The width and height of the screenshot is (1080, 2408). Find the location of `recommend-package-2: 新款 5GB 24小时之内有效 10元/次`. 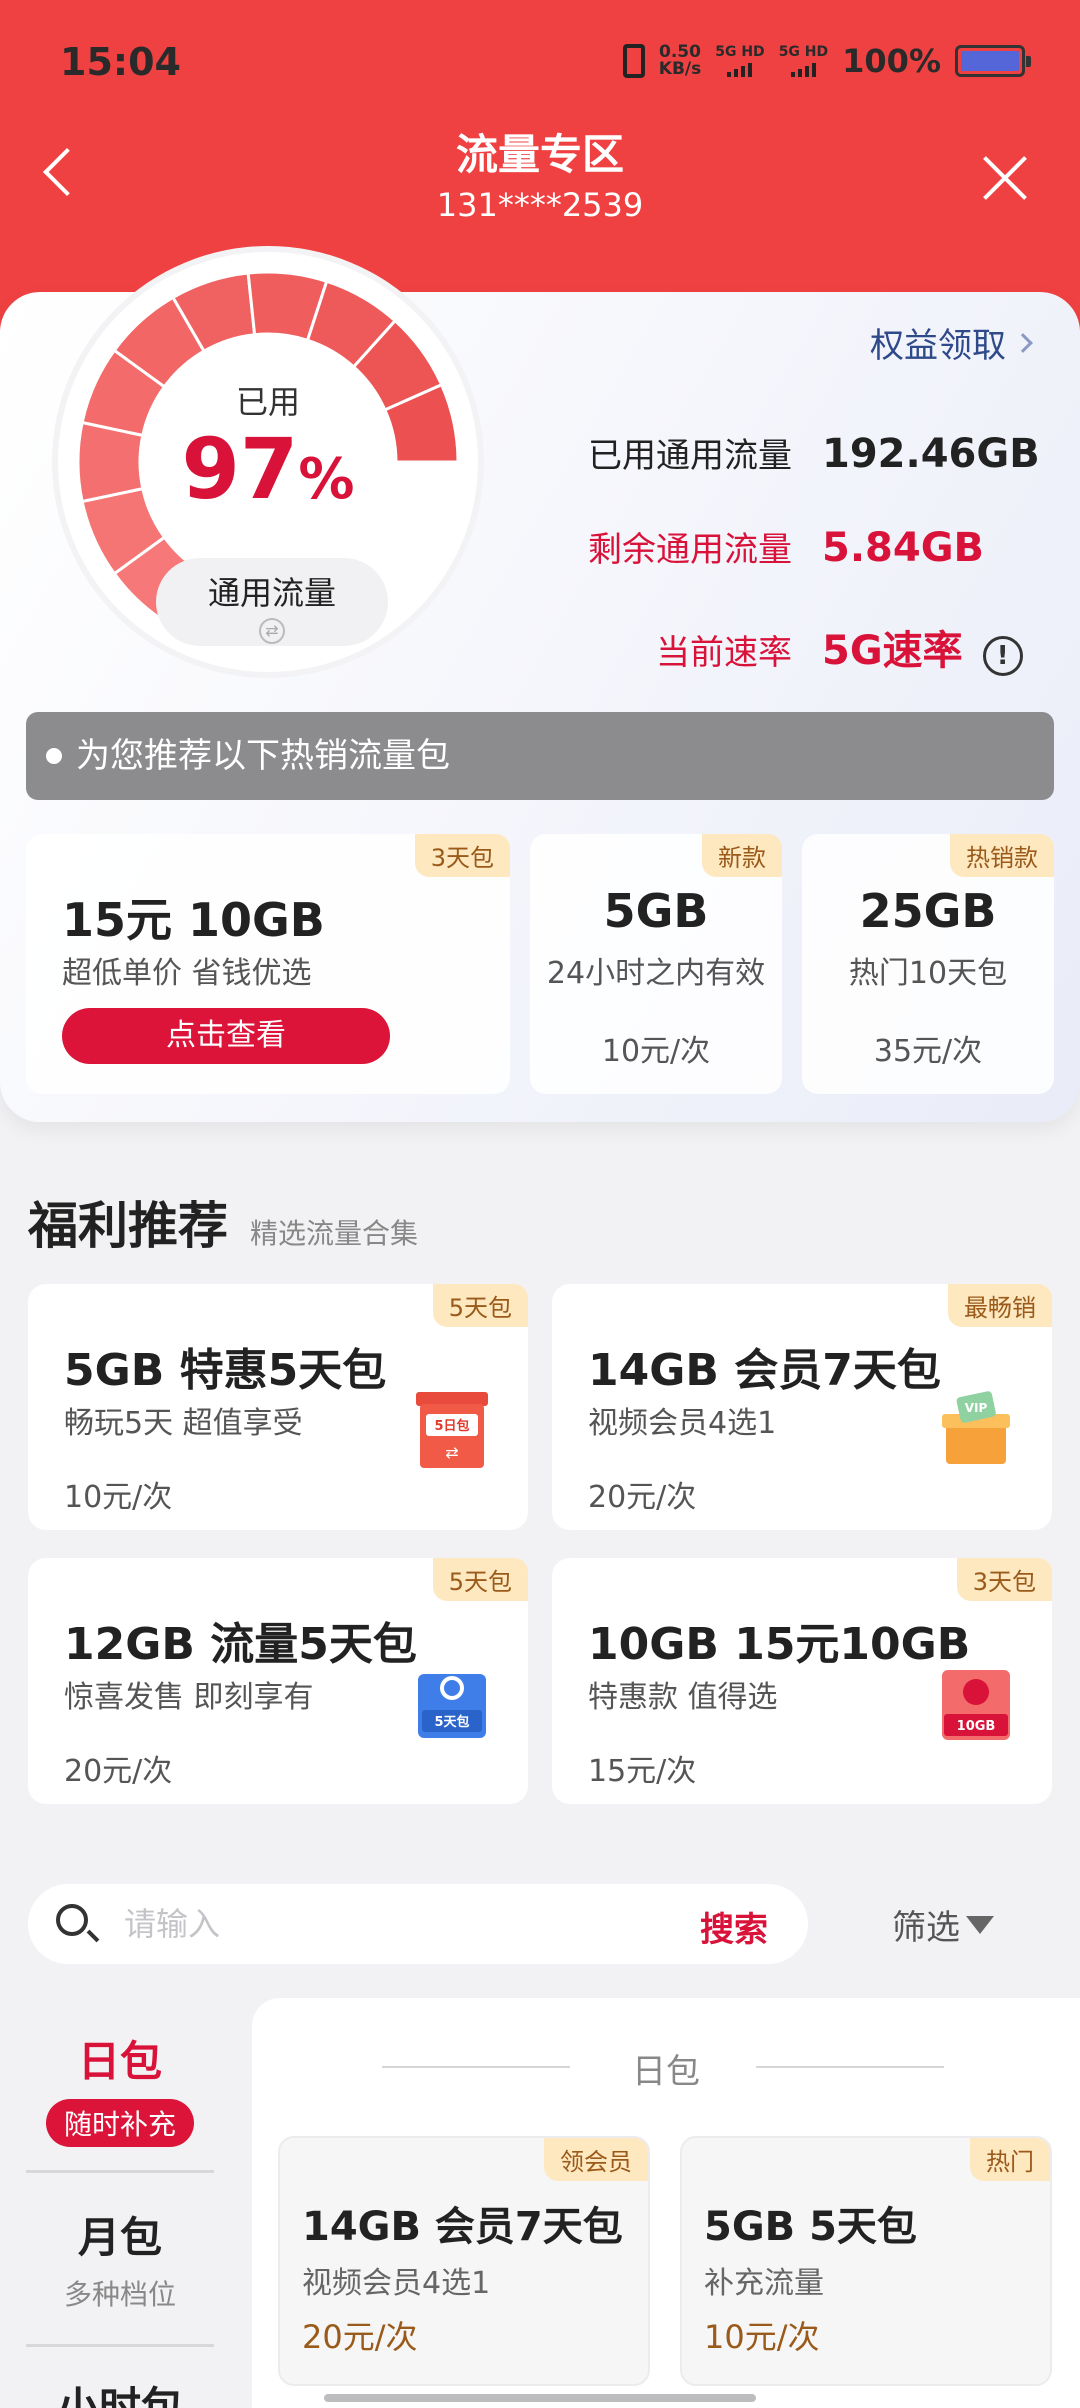

recommend-package-2: 新款 5GB 24小时之内有效 10元/次 is located at coordinates (656, 964).